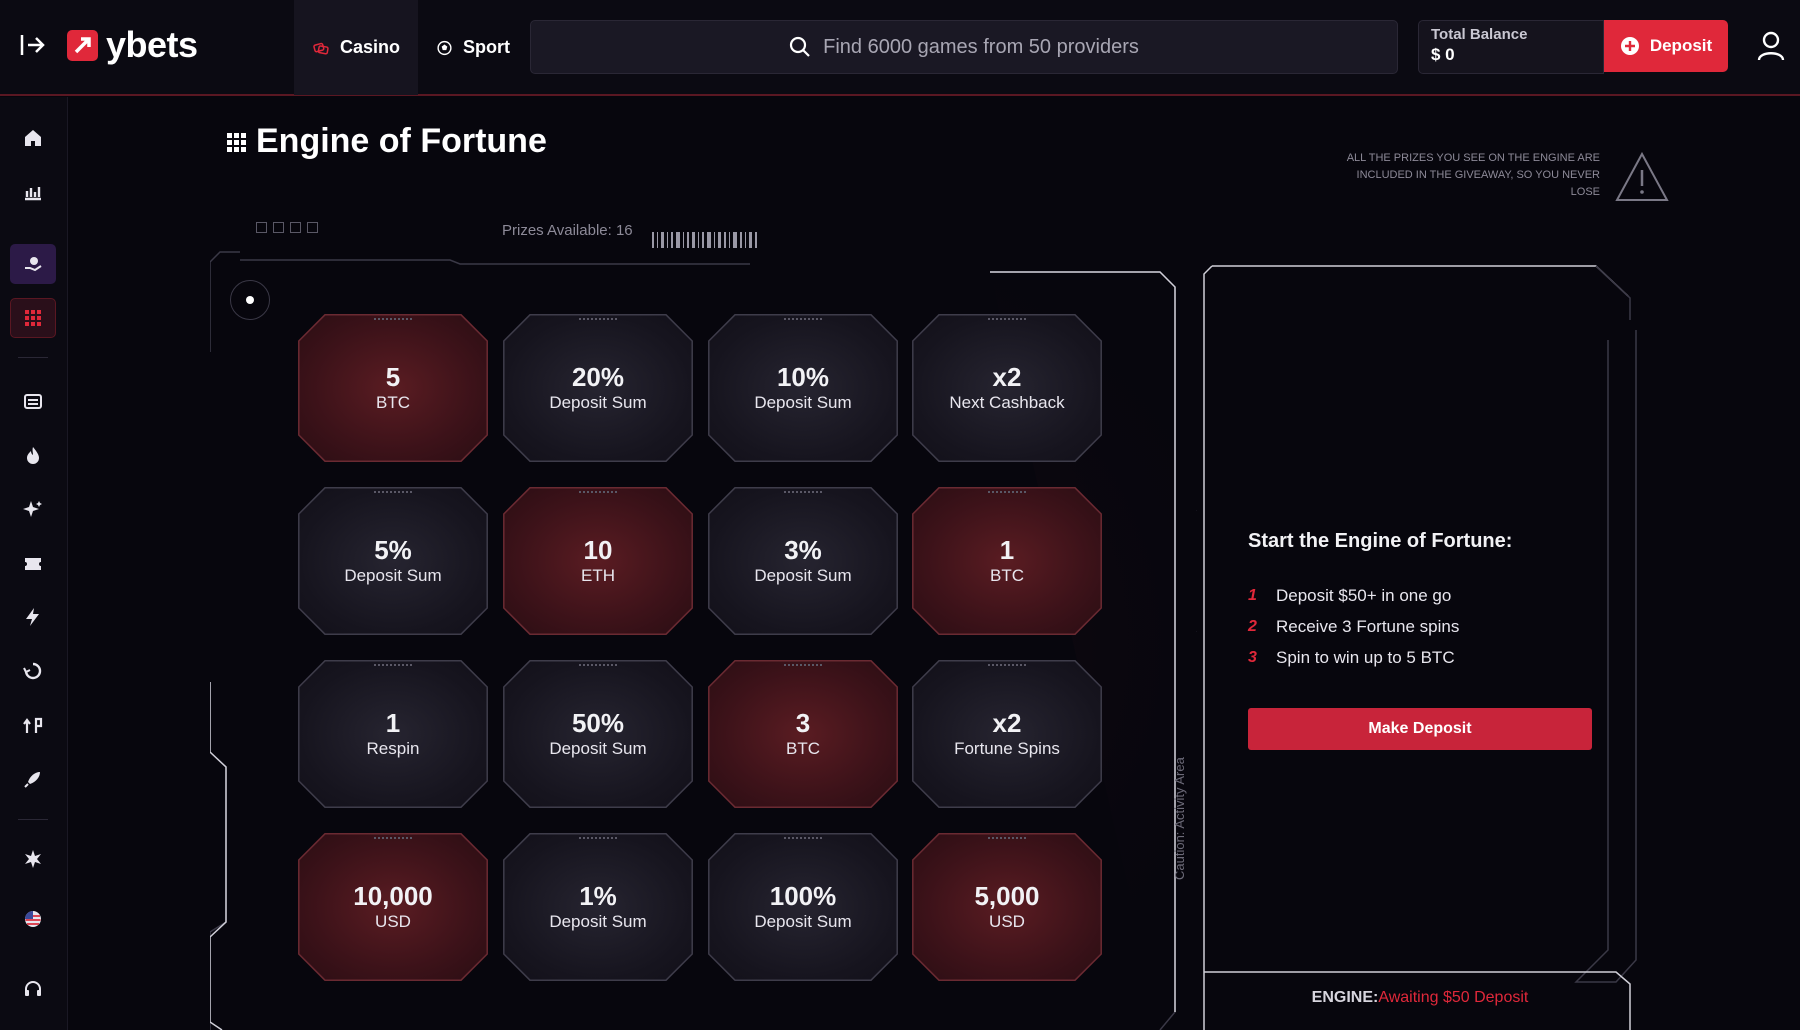  What do you see at coordinates (444, 47) in the screenshot?
I see `soccer-ball-icon` at bounding box center [444, 47].